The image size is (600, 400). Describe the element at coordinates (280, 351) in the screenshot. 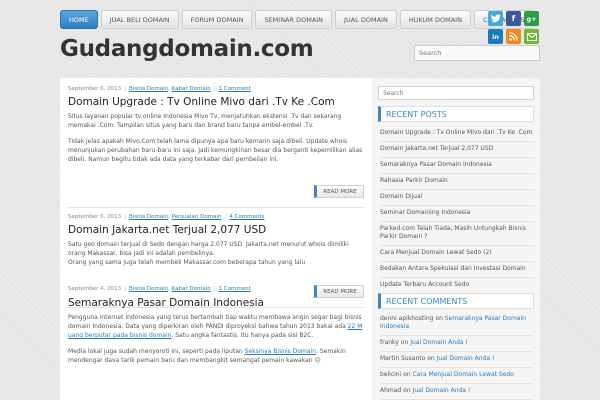

I see `inline-link: Seksinya Bisnis Domain` at that location.